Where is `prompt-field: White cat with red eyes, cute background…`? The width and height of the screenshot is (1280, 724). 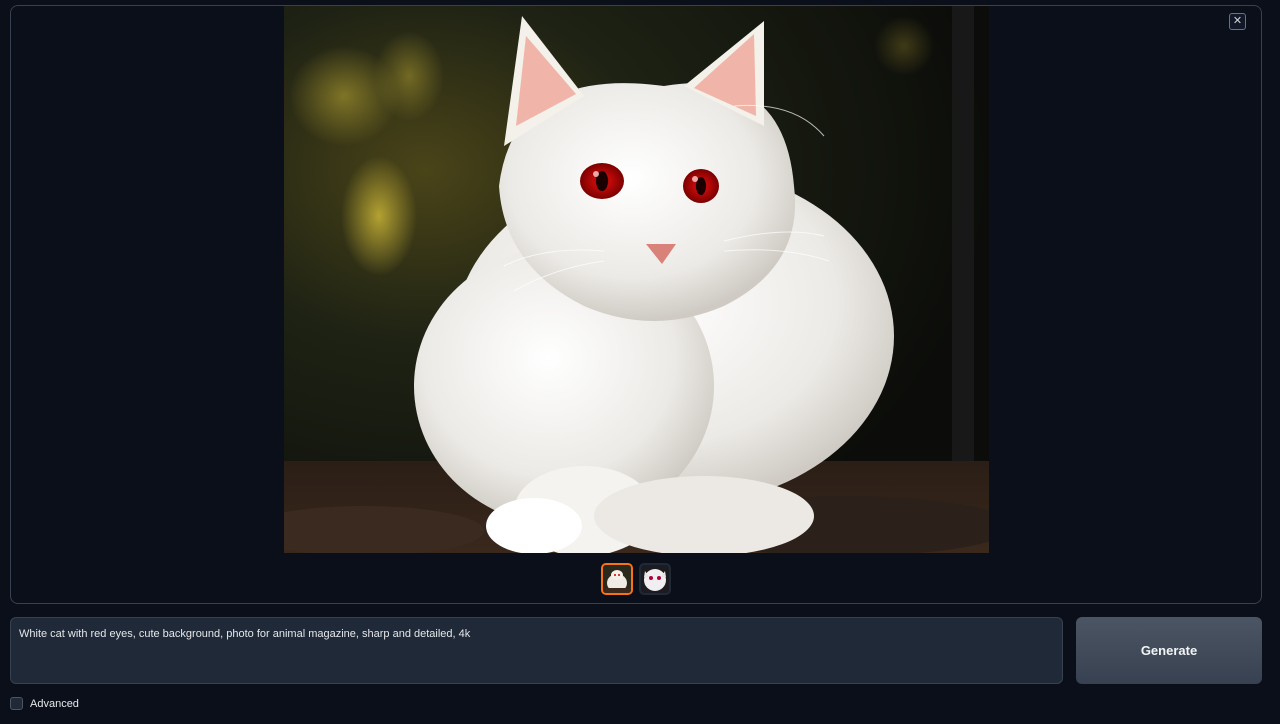
prompt-field: White cat with red eyes, cute background… is located at coordinates (536, 650).